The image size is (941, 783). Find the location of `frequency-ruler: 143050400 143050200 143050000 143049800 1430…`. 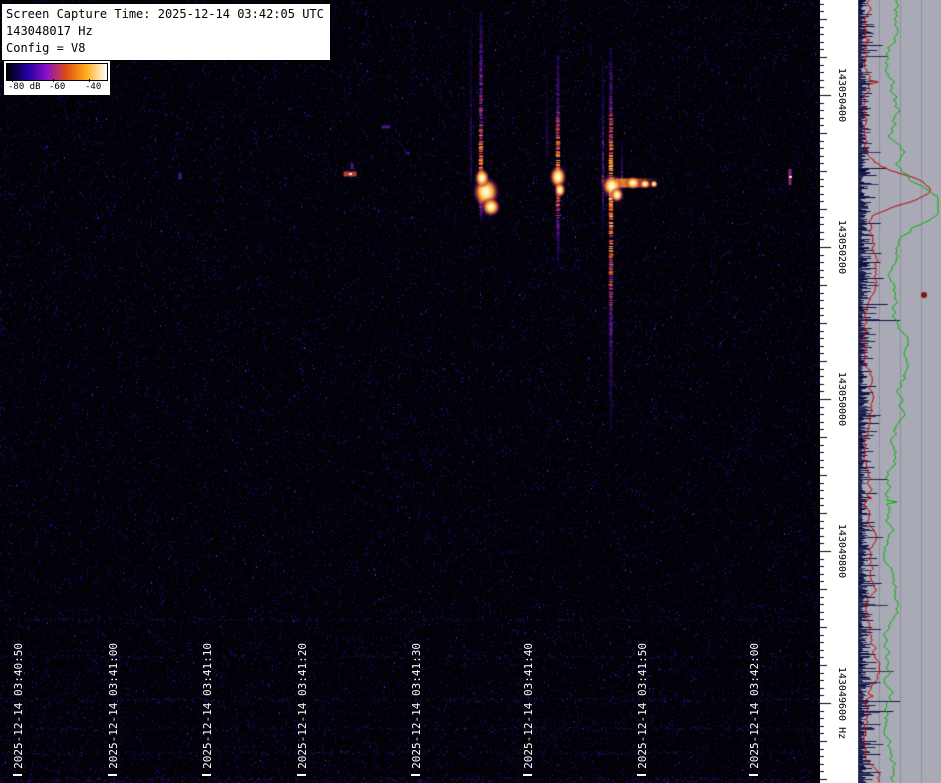

frequency-ruler: 143050400 143050200 143050000 143049800 1430… is located at coordinates (839, 391).